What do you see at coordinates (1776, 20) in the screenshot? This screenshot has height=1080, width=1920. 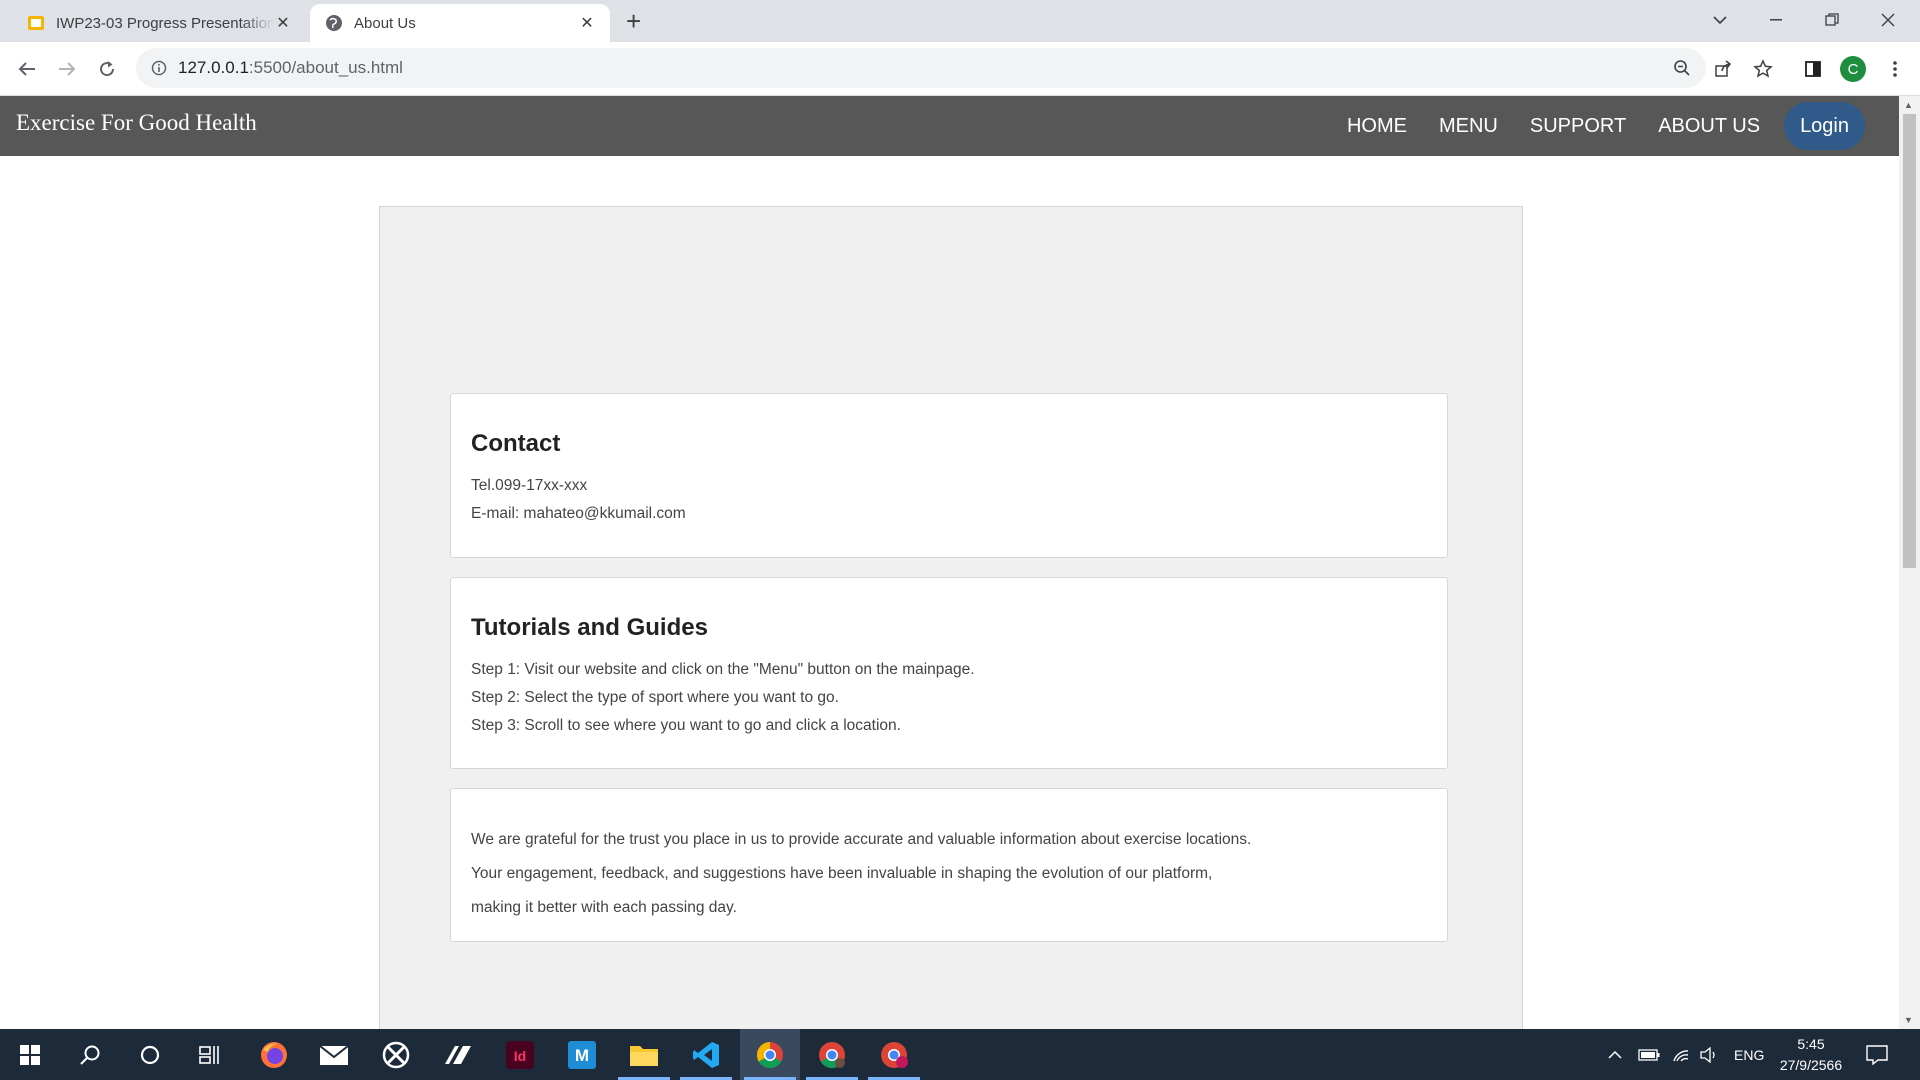 I see `minimize-button` at bounding box center [1776, 20].